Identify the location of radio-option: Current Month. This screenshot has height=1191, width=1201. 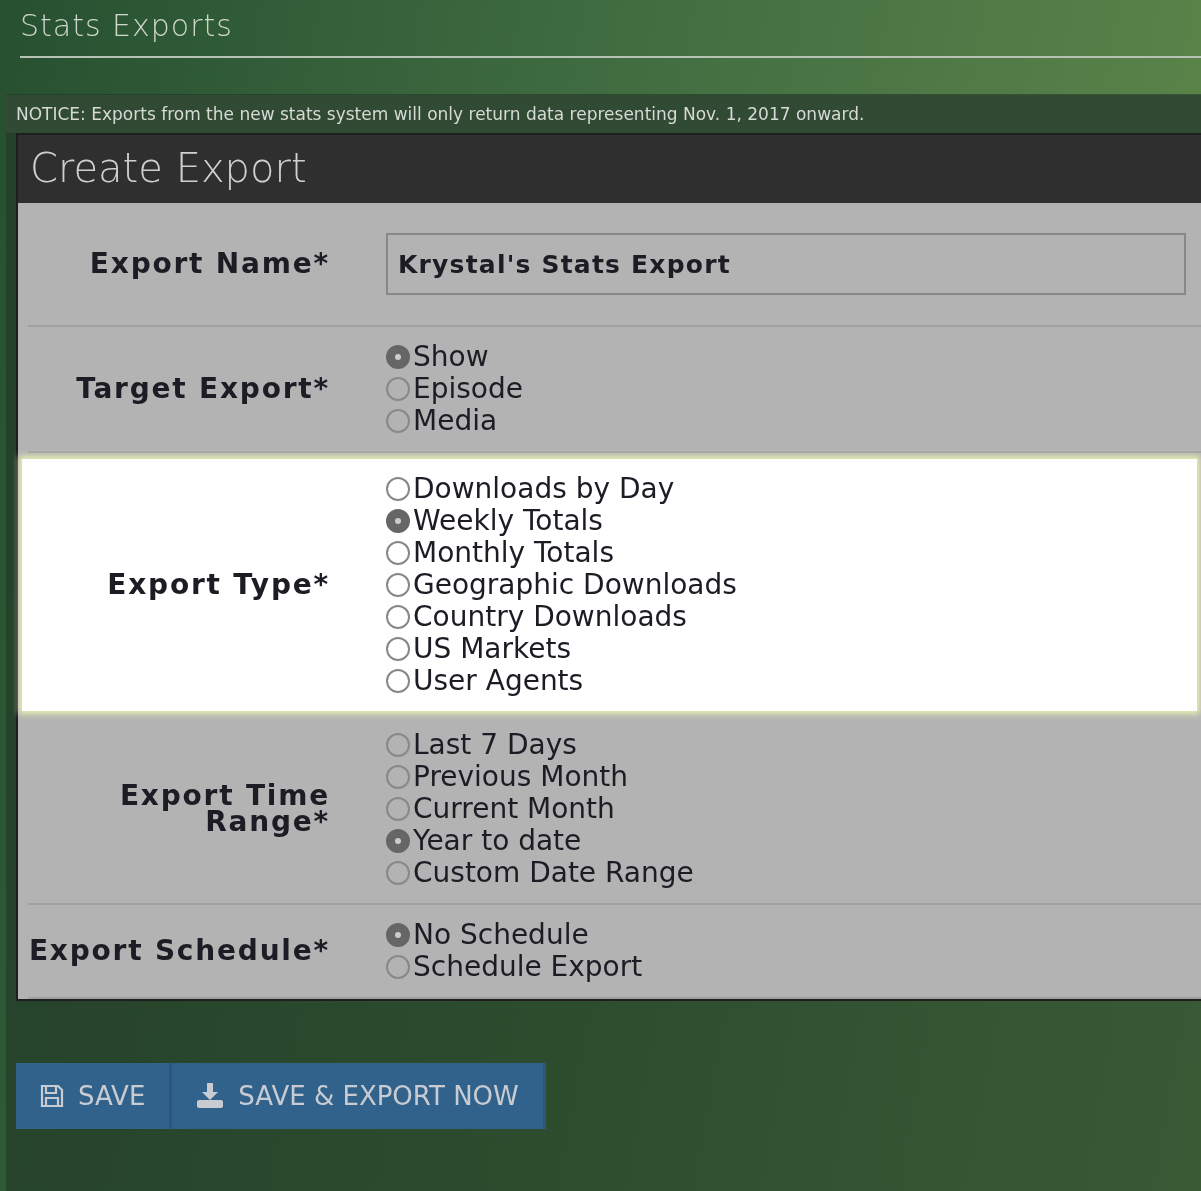
(793, 809).